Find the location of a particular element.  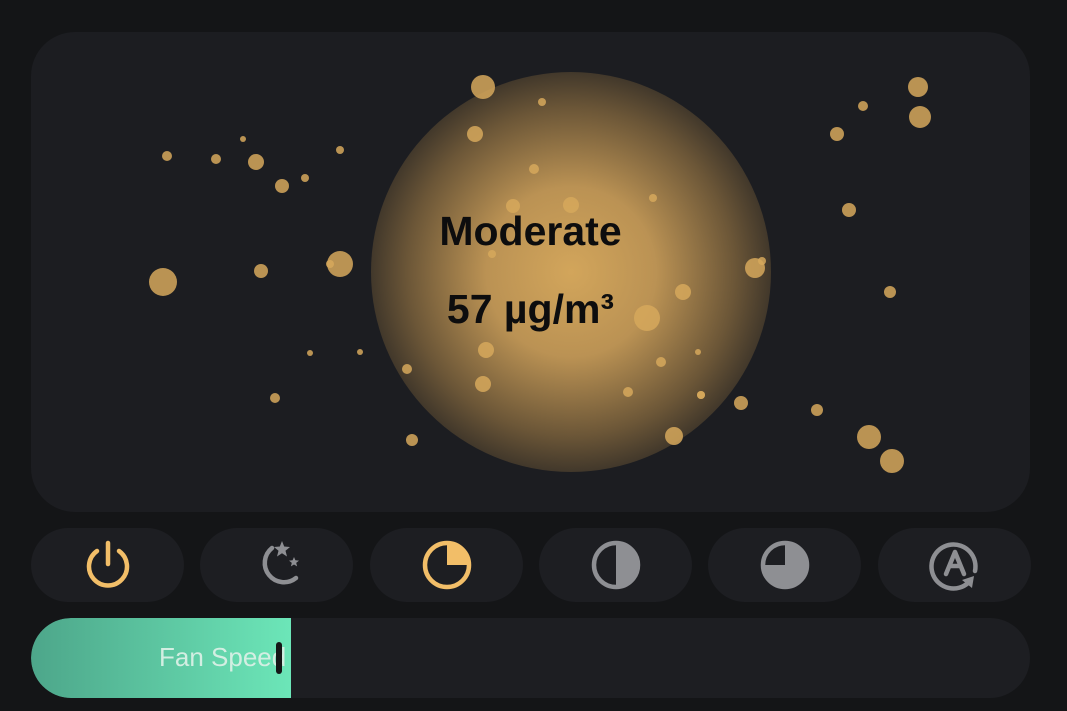

power-icon is located at coordinates (107, 564).